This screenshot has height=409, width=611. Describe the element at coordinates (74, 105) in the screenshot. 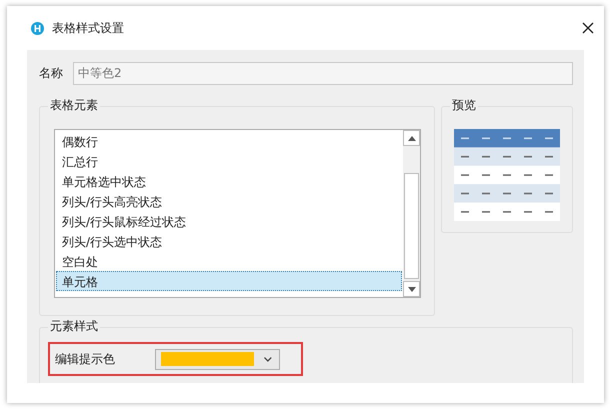

I see `group-title: 表格元素` at that location.